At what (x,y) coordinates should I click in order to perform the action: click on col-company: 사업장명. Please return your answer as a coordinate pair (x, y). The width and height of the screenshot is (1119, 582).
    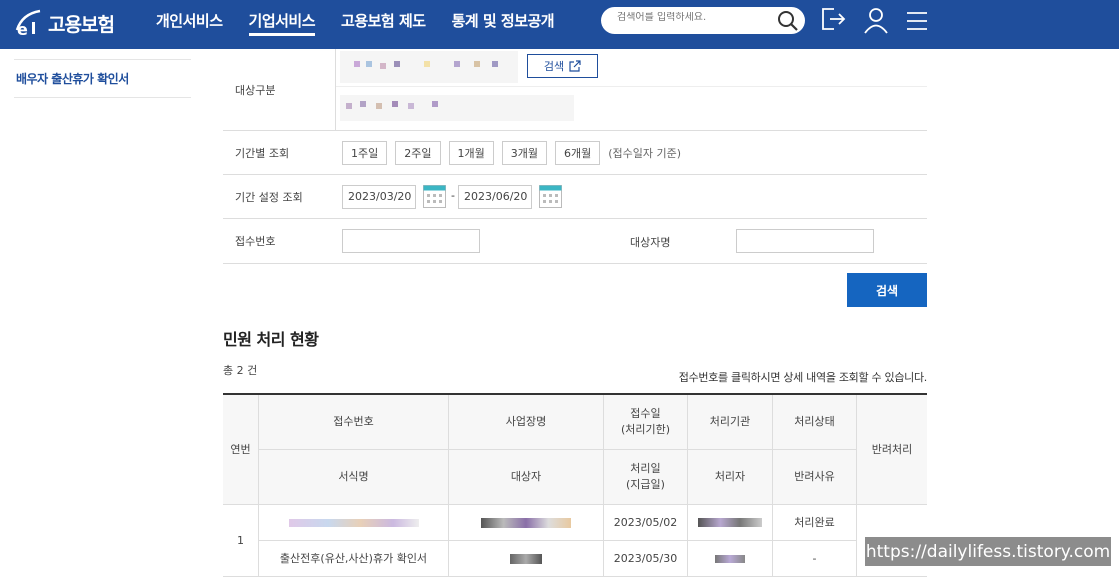
    Looking at the image, I should click on (526, 422).